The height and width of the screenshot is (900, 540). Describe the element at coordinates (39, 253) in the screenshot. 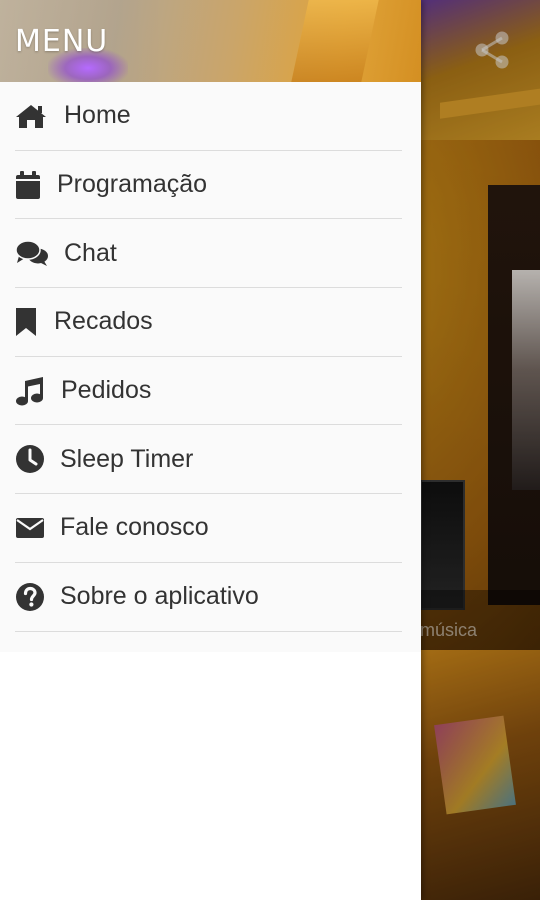

I see `chat-icon` at that location.